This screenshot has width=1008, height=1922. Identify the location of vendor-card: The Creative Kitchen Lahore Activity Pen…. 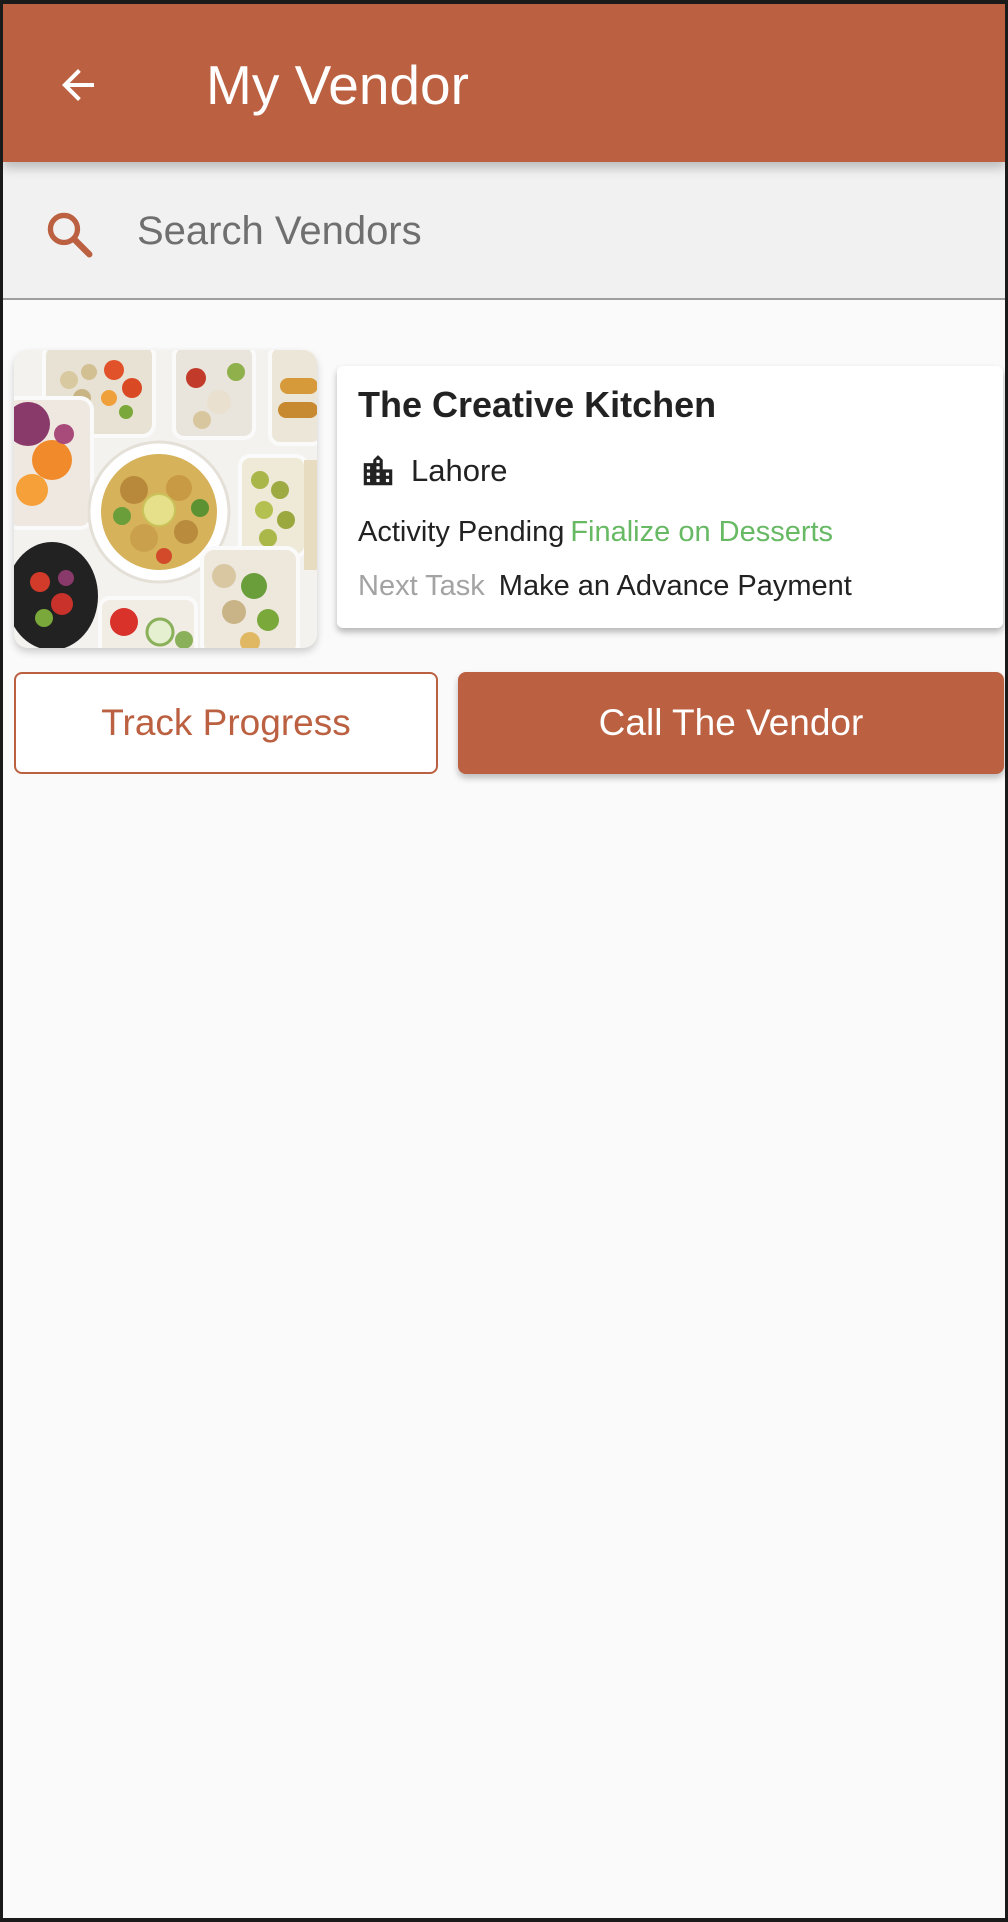
(670, 497).